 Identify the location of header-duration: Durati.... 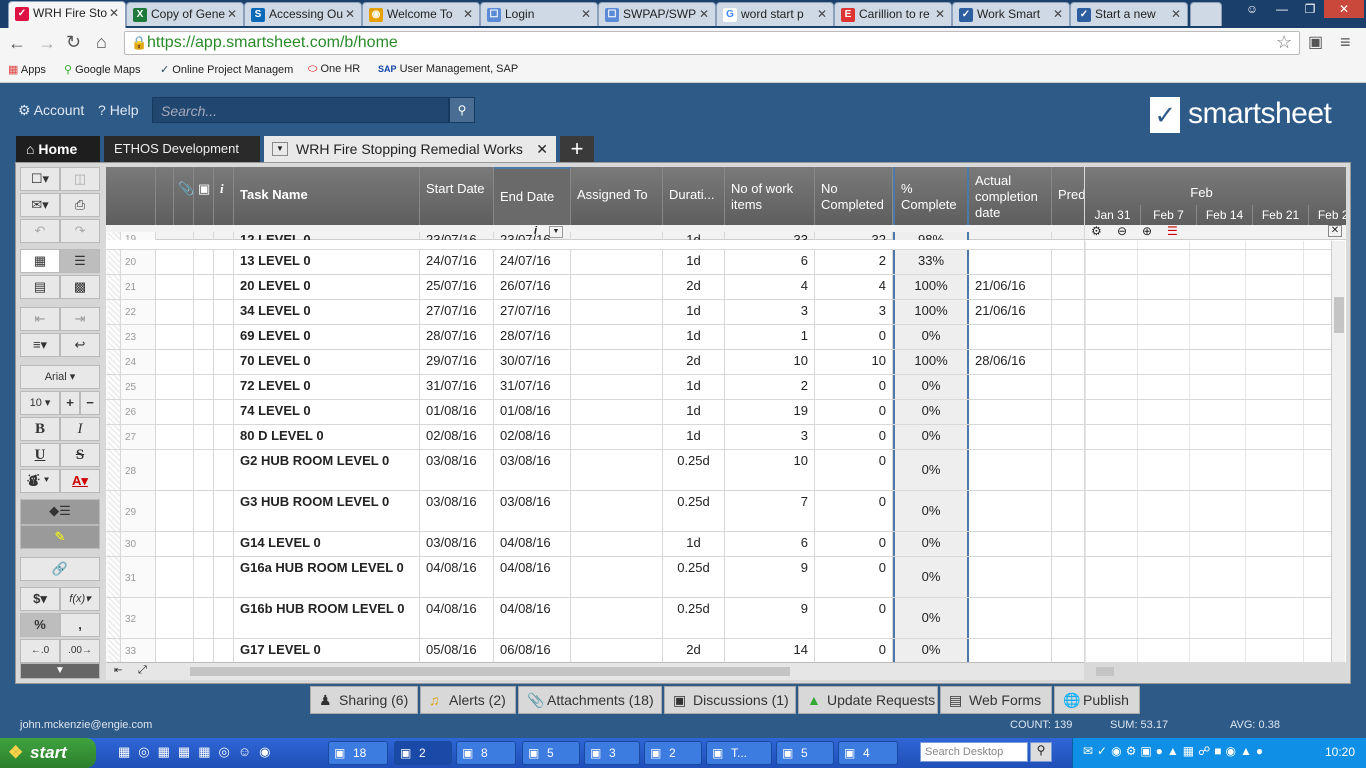
(694, 196).